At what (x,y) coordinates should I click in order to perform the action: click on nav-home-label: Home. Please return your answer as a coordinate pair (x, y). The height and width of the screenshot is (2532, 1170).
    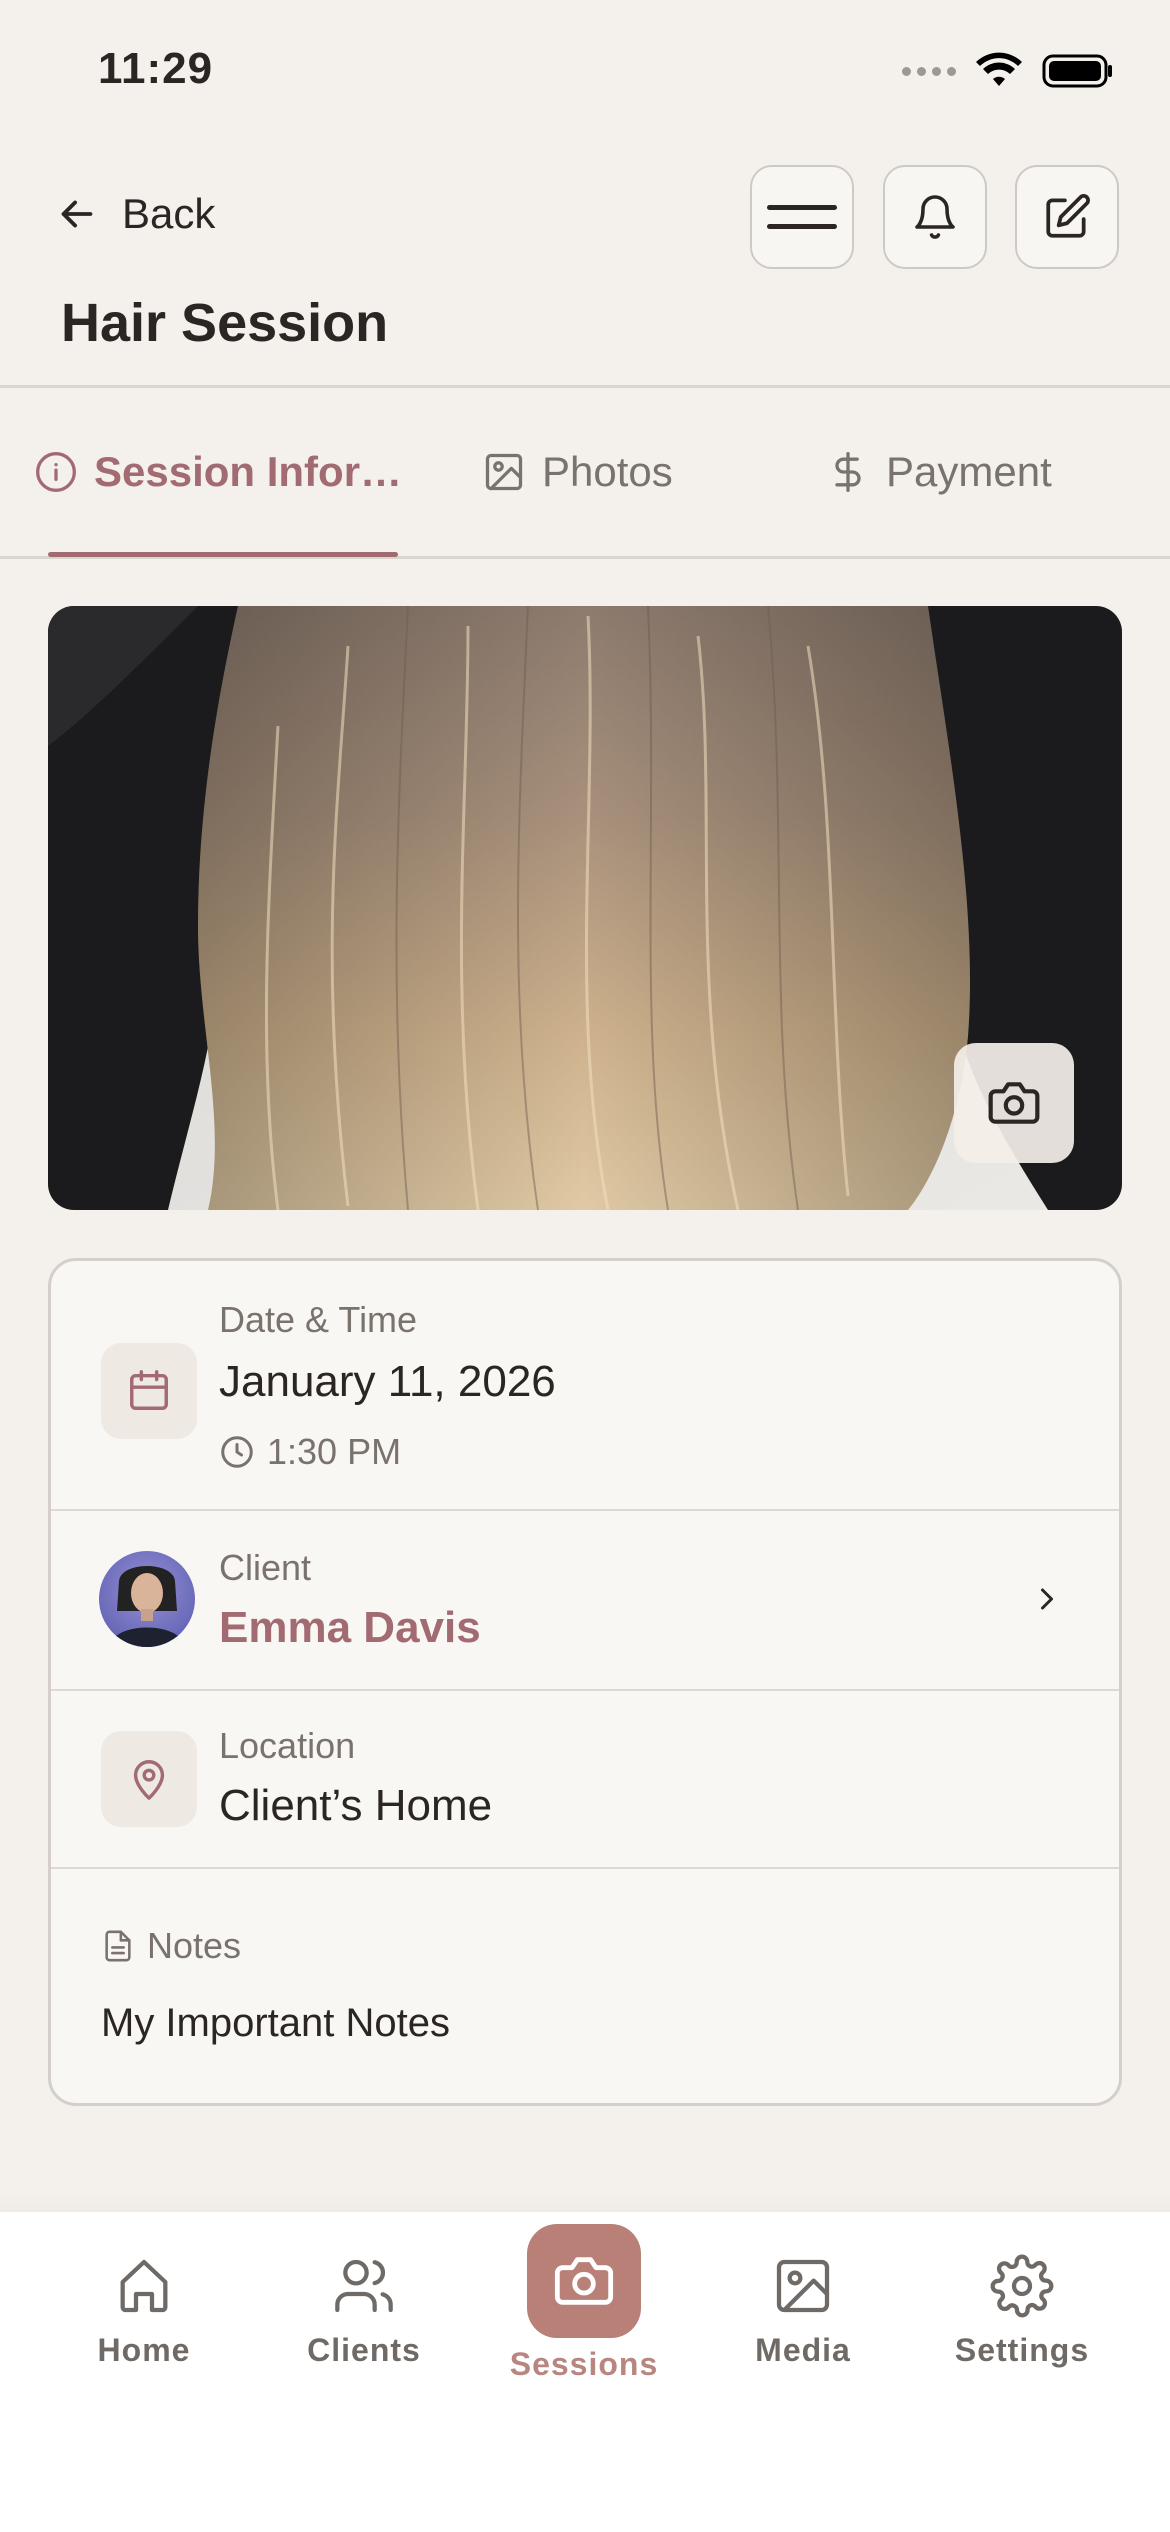
    Looking at the image, I should click on (144, 2350).